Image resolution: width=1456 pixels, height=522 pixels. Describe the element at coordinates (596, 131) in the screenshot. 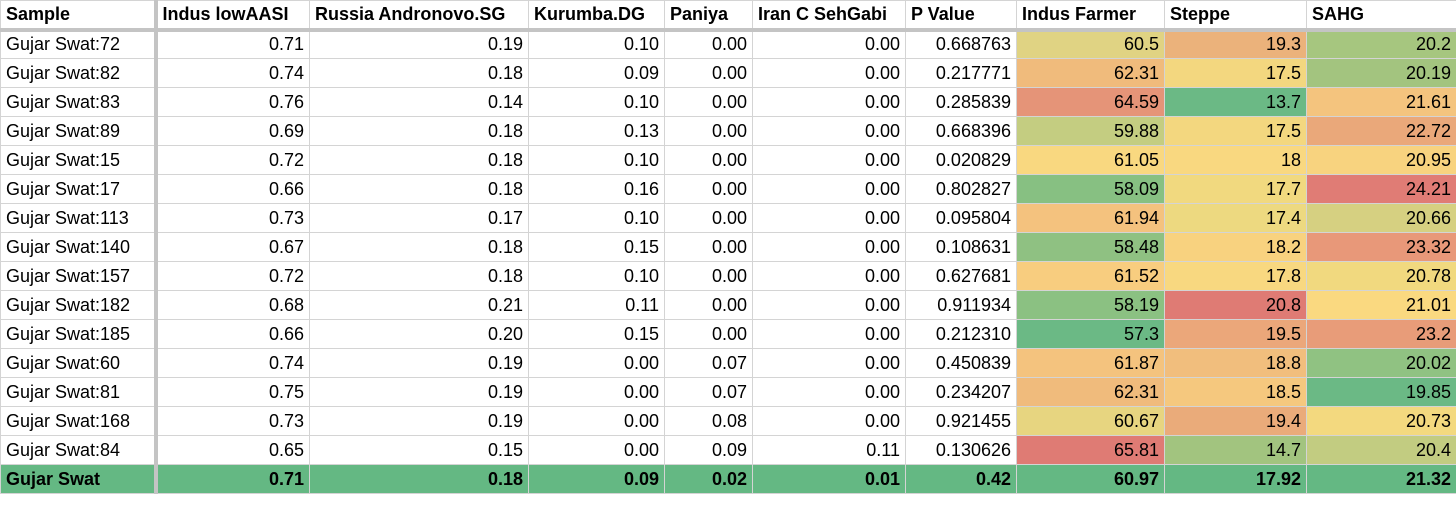

I see `value-cell: 0.13` at that location.